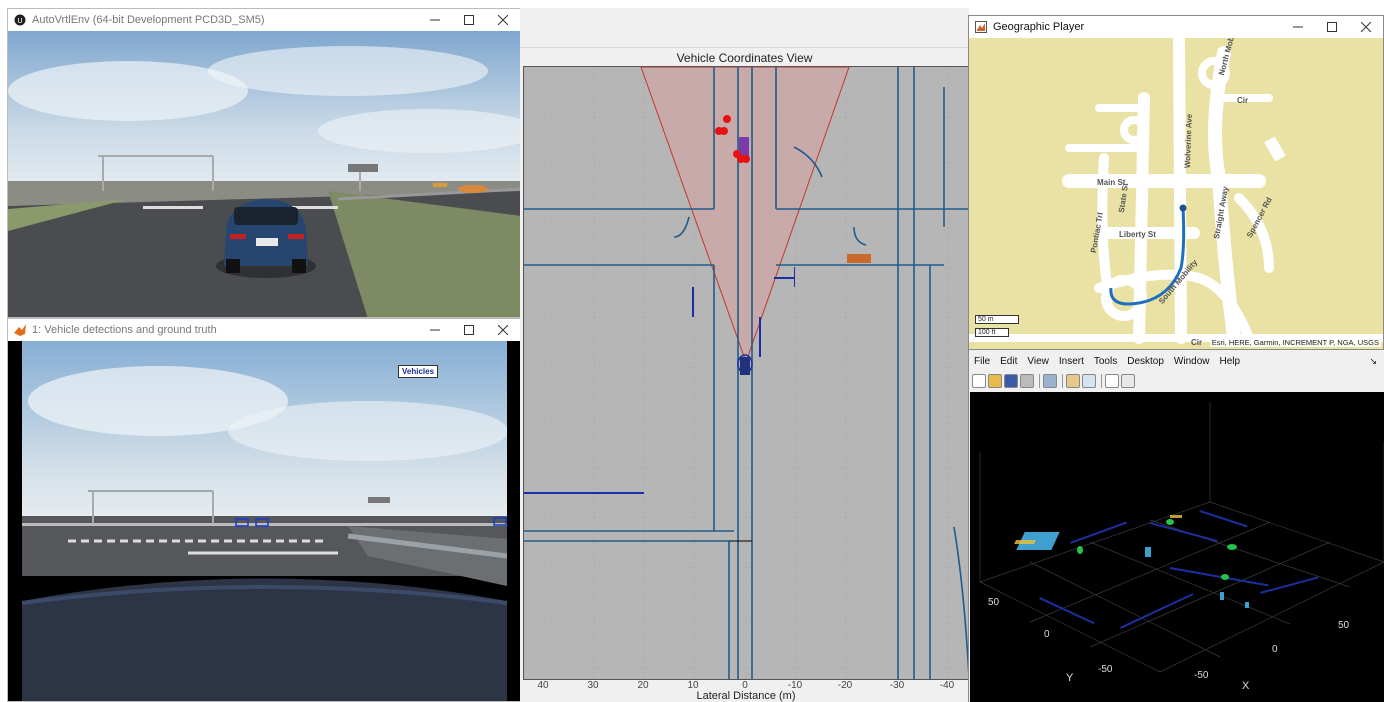 The image size is (1384, 702). What do you see at coordinates (994, 602) in the screenshot?
I see `y-tick-label: 50` at bounding box center [994, 602].